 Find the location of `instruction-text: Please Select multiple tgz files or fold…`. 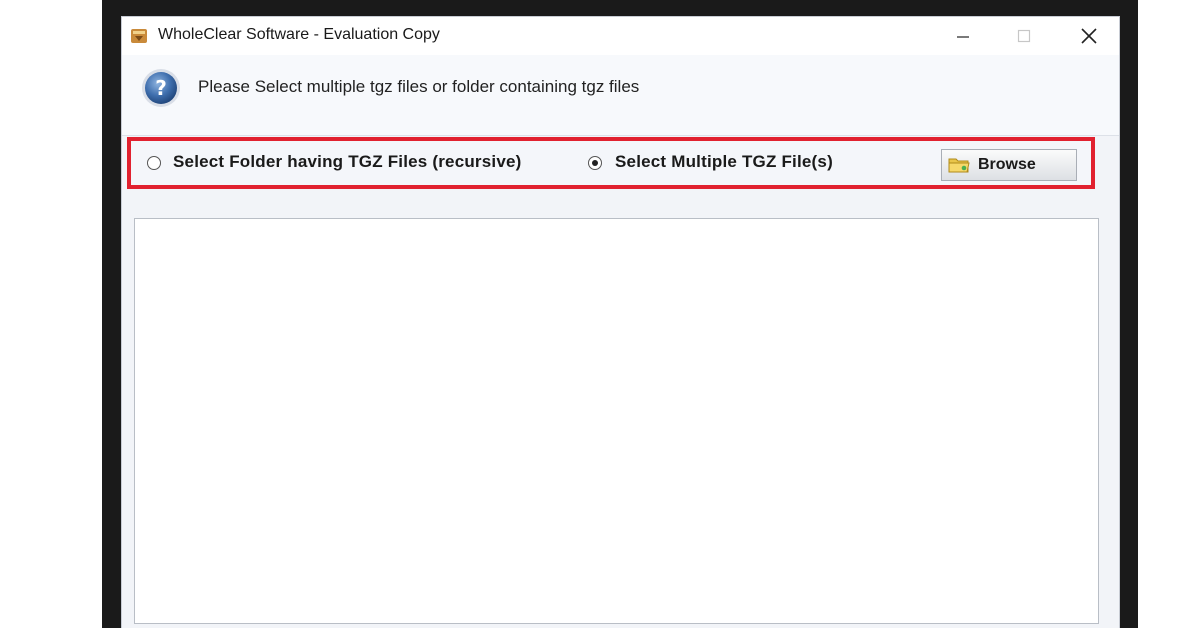

instruction-text: Please Select multiple tgz files or fold… is located at coordinates (419, 86).